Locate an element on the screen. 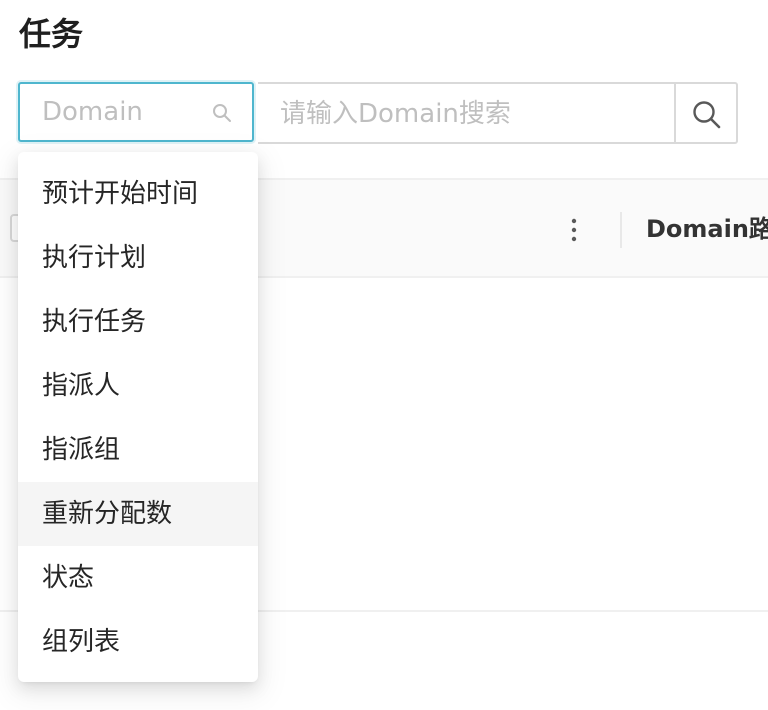 The width and height of the screenshot is (768, 710). search-field-select: Domain is located at coordinates (136, 112).